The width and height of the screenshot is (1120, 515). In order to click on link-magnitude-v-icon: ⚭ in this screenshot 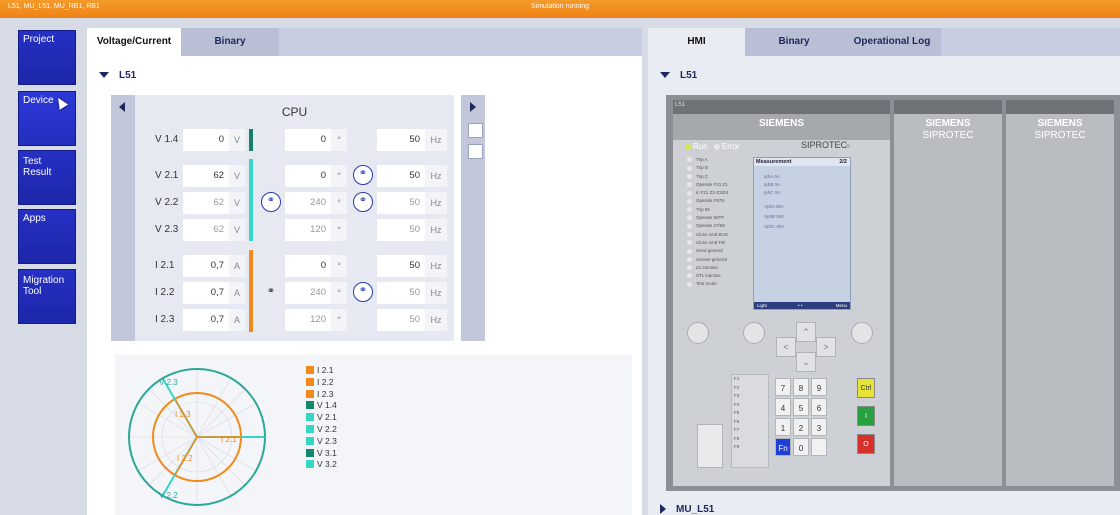, I will do `click(271, 202)`.